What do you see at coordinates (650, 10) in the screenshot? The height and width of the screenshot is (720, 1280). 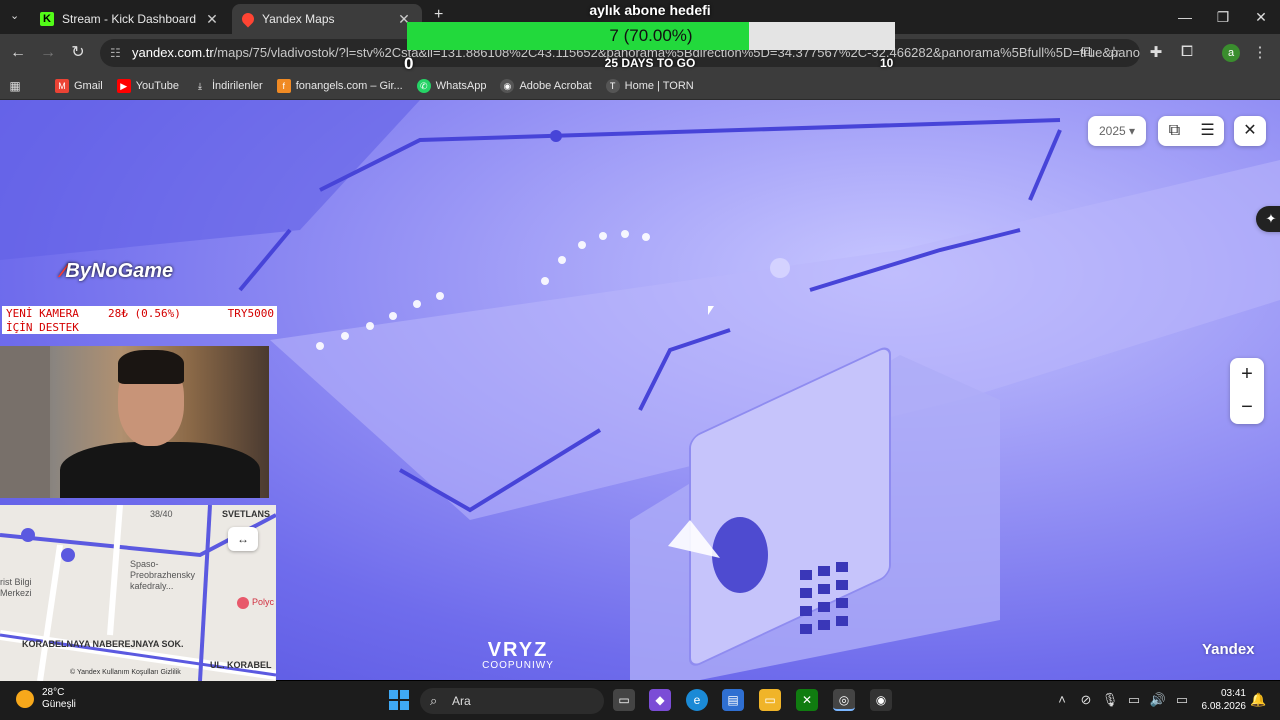 I see `goal-title: aylık abone hedefi` at bounding box center [650, 10].